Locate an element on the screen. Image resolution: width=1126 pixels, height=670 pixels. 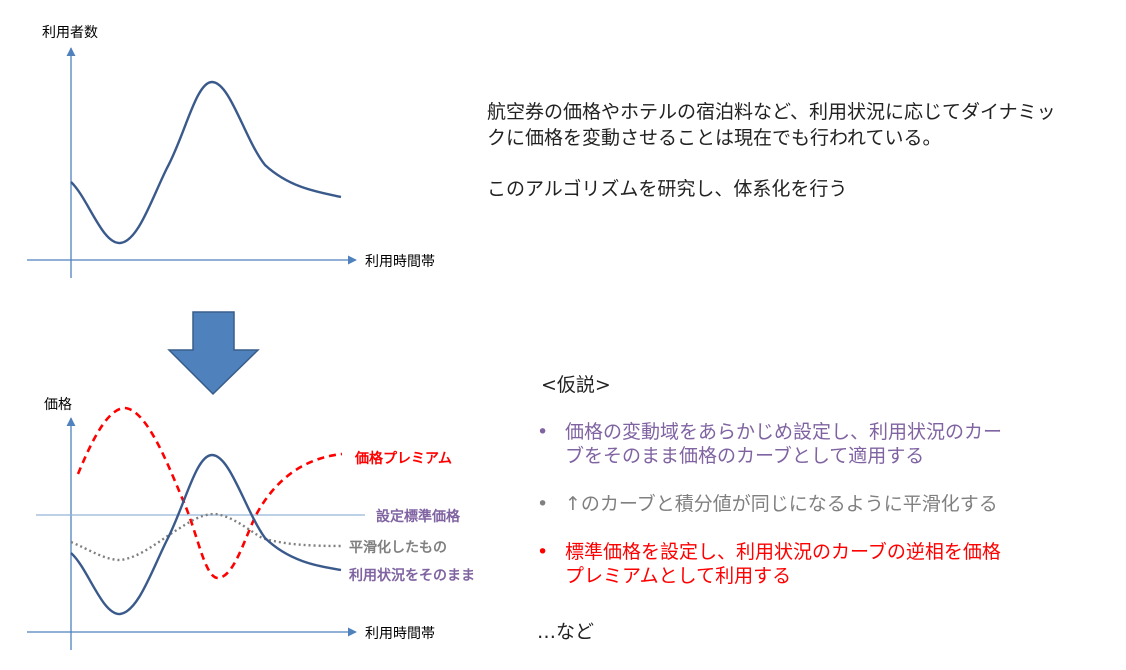
hypothesis-footer: …など is located at coordinates (566, 632).